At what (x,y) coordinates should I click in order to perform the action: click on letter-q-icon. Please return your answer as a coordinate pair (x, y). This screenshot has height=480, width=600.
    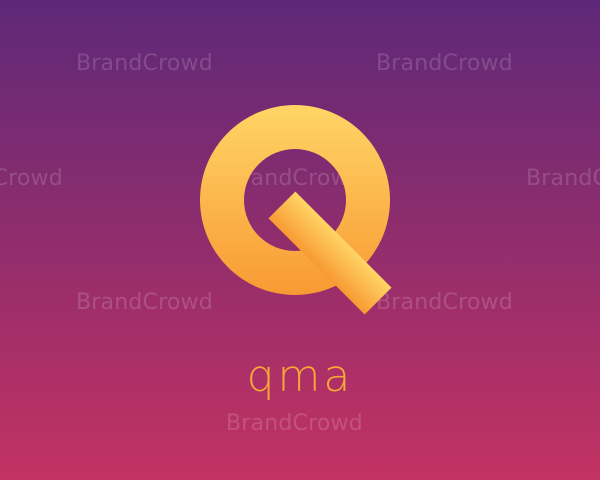
    Looking at the image, I should click on (296, 210).